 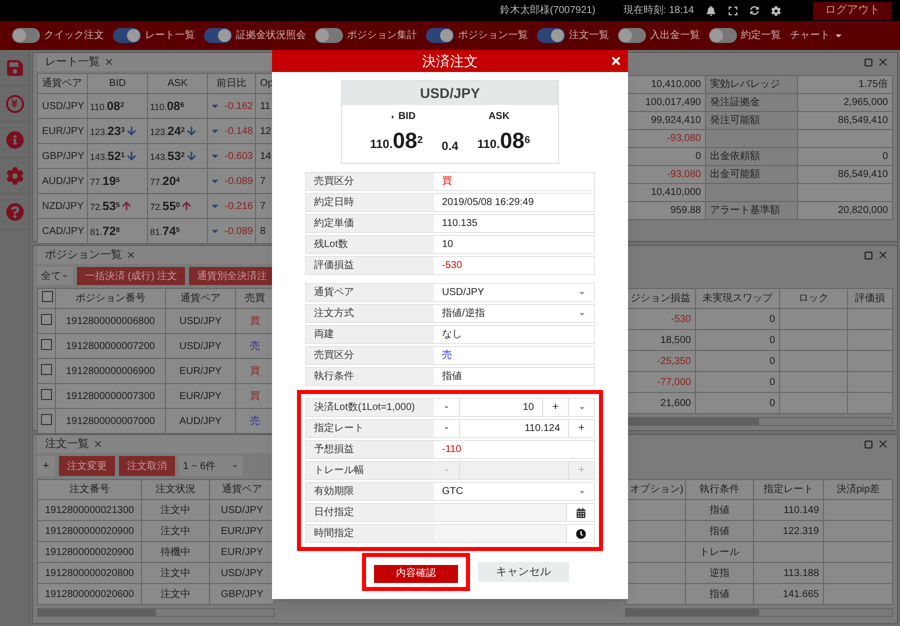 I want to click on table-cell: NZD/JPY, so click(x=63, y=206).